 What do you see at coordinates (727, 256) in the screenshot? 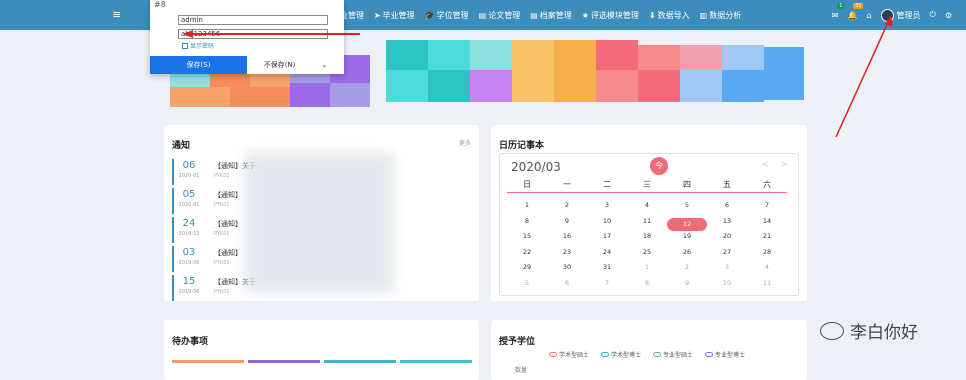
I see `calendar-day: 27` at bounding box center [727, 256].